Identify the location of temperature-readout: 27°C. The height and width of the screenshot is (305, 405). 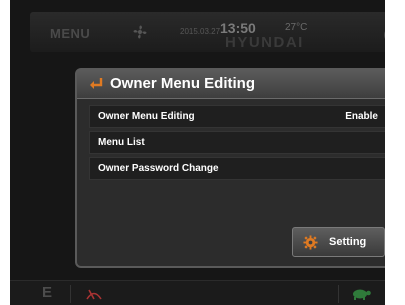
(296, 27).